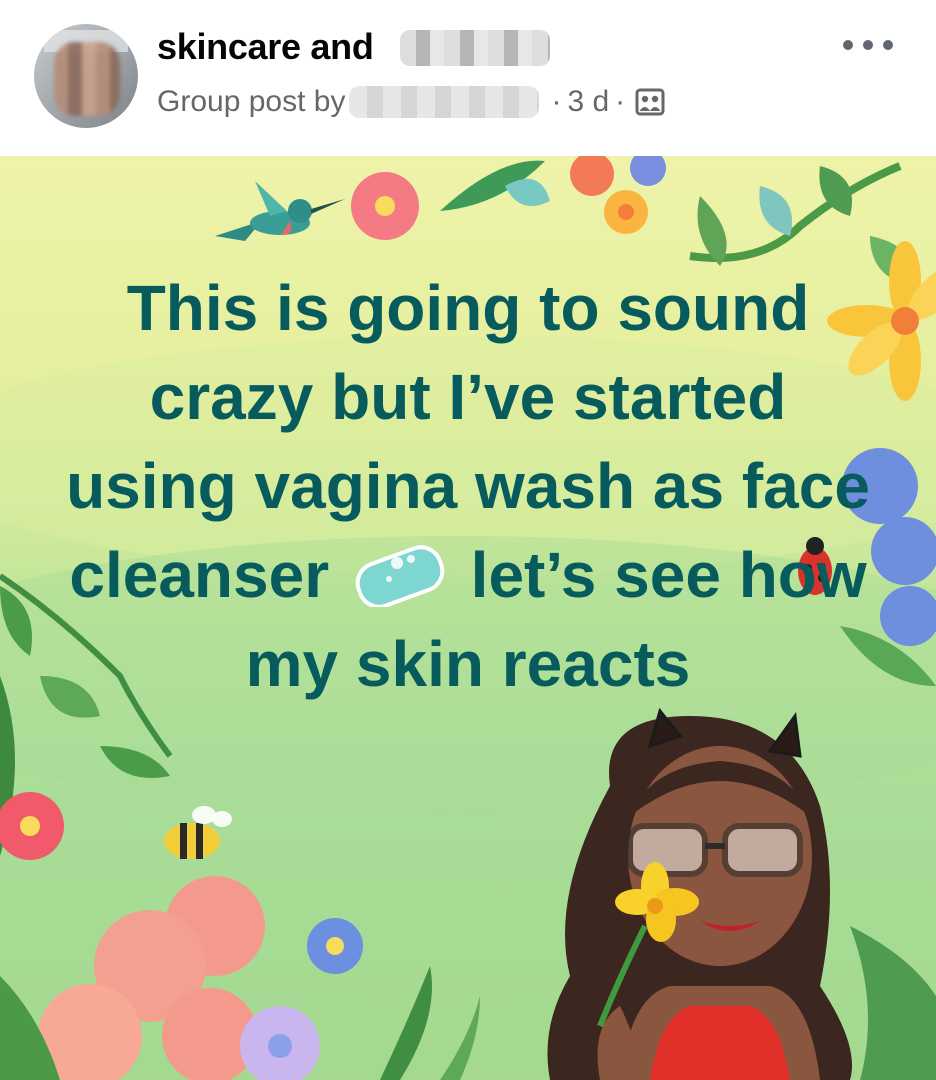 This screenshot has width=936, height=1080. I want to click on avatar, so click(86, 76).